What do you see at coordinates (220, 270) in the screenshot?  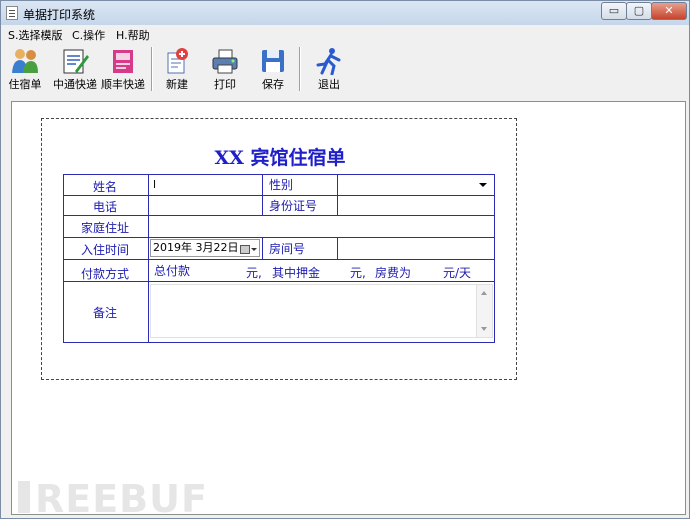 I see `total-payment-input` at bounding box center [220, 270].